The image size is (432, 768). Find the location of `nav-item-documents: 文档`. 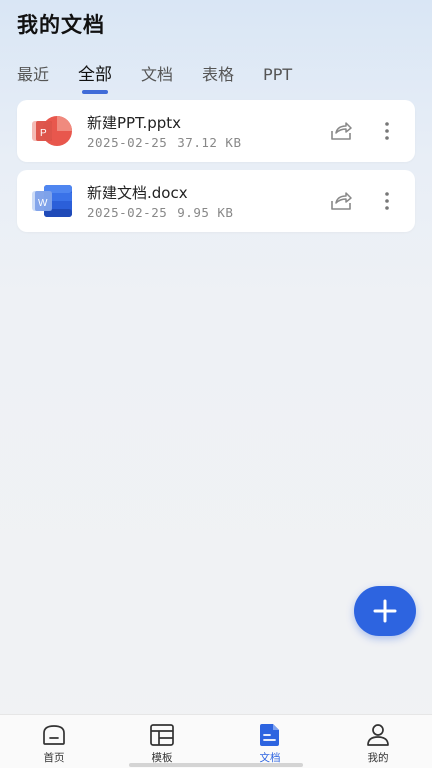

nav-item-documents: 文档 is located at coordinates (270, 741).